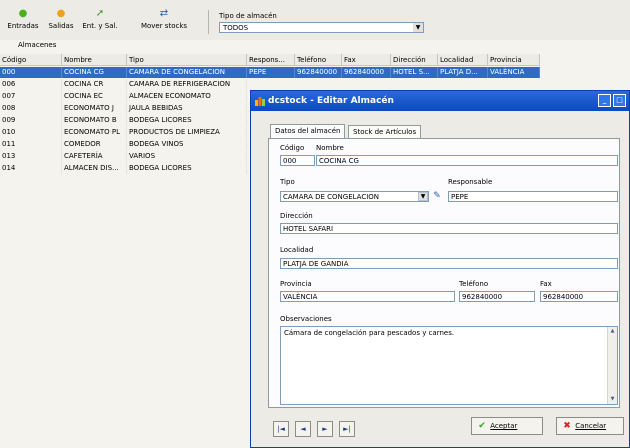 The image size is (630, 448). I want to click on mover-stocks-label: Mover stocks, so click(164, 26).